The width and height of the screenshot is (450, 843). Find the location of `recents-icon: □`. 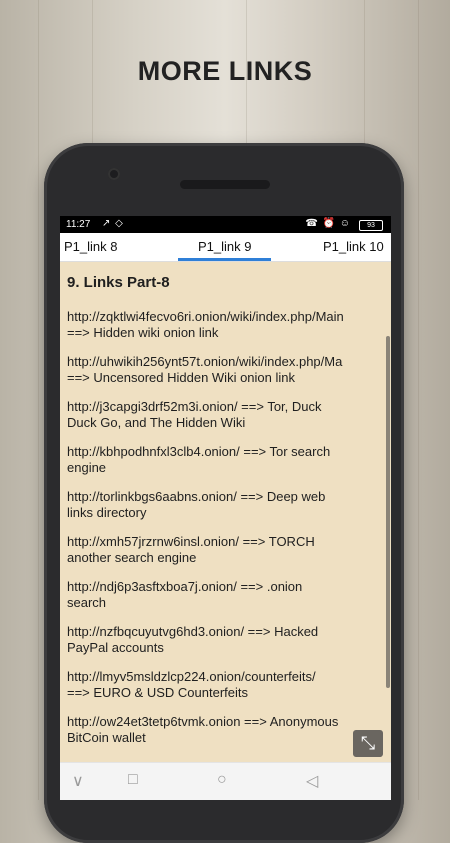

recents-icon: □ is located at coordinates (133, 780).